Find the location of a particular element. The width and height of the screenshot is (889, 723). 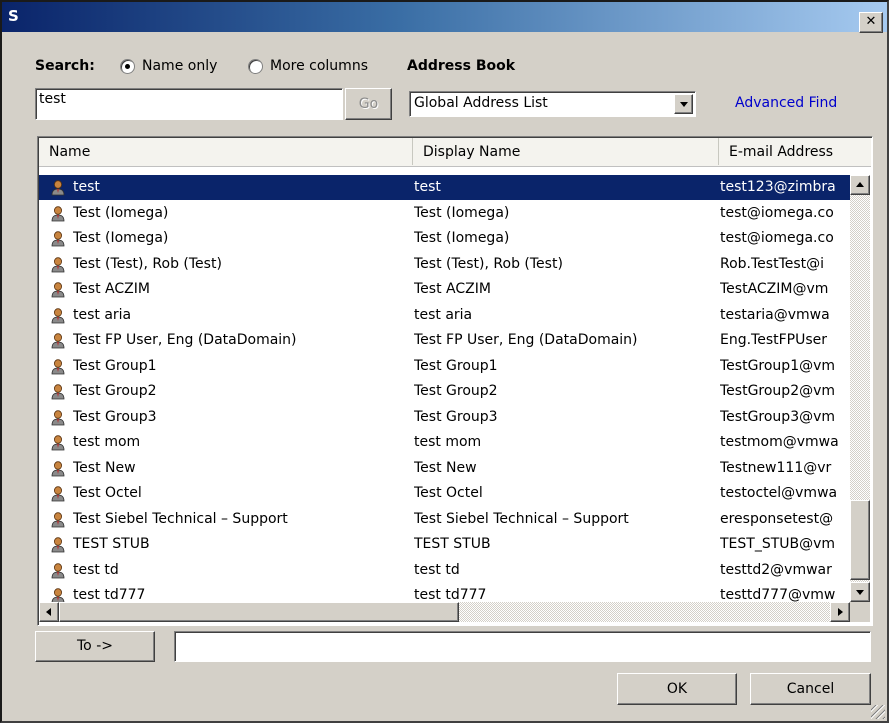

cell-display-name: test is located at coordinates (427, 187).